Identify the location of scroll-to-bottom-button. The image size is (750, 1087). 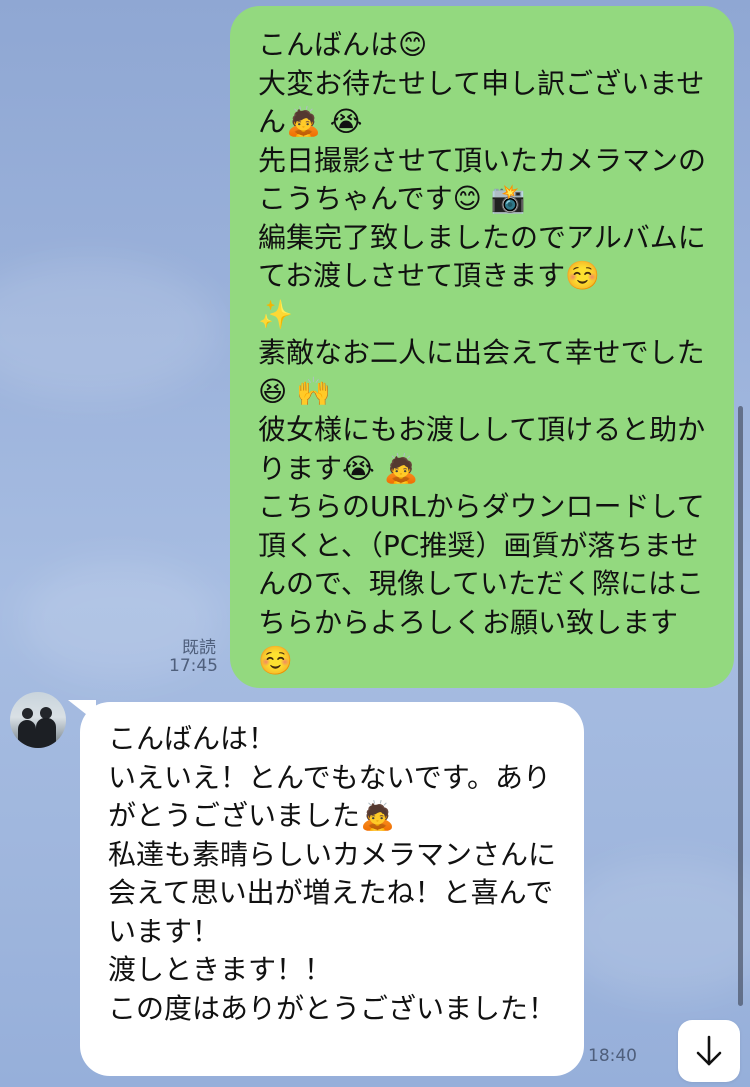
(709, 1051).